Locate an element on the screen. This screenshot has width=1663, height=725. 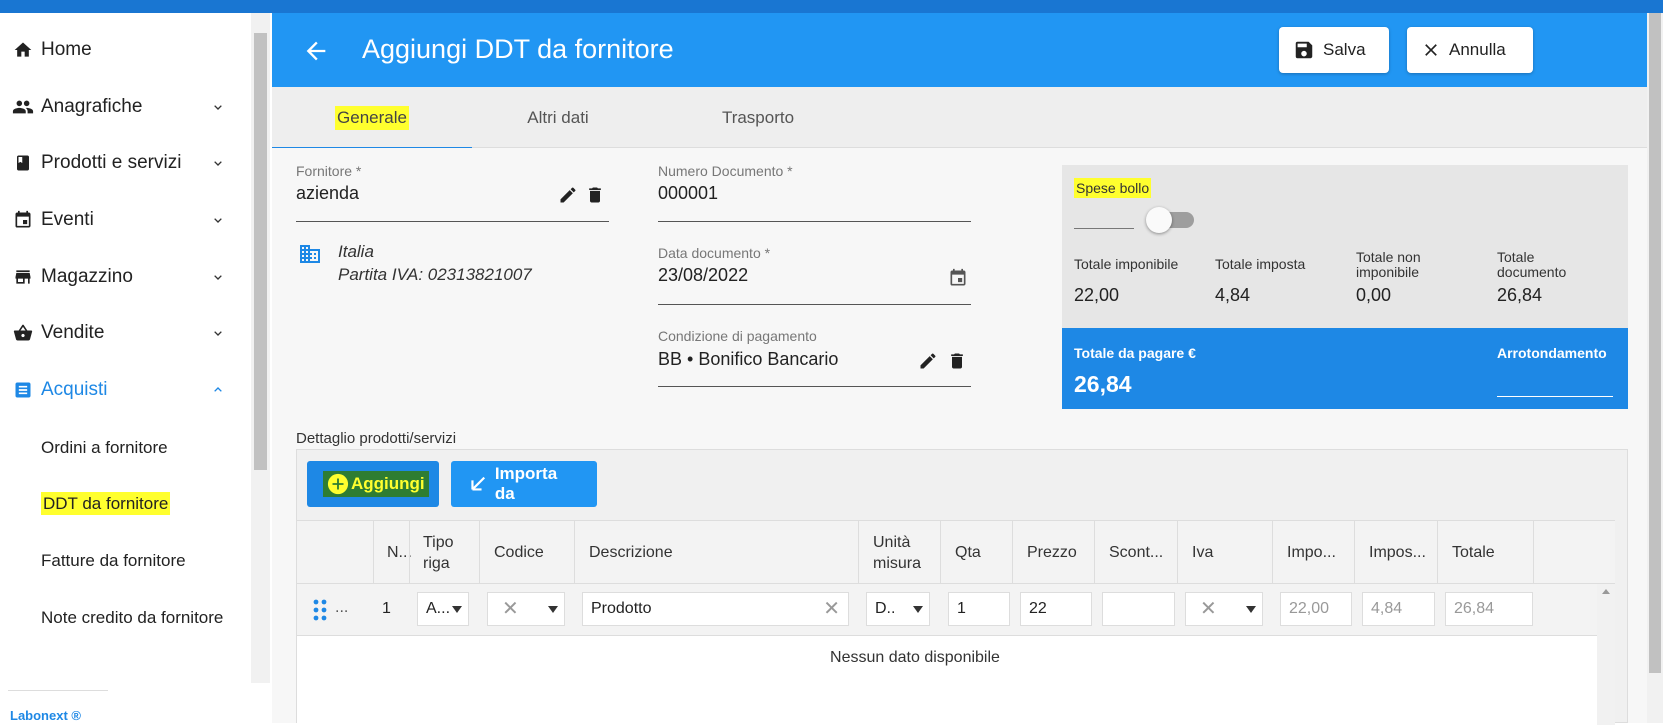
pagamento-label: Condizione di pagamento is located at coordinates (737, 336).